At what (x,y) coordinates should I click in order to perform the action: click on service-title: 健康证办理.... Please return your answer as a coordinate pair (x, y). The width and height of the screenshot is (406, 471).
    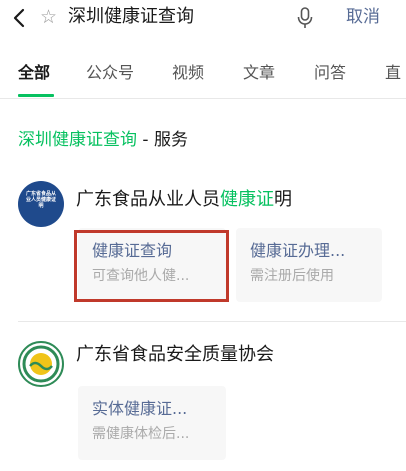
    Looking at the image, I should click on (298, 250).